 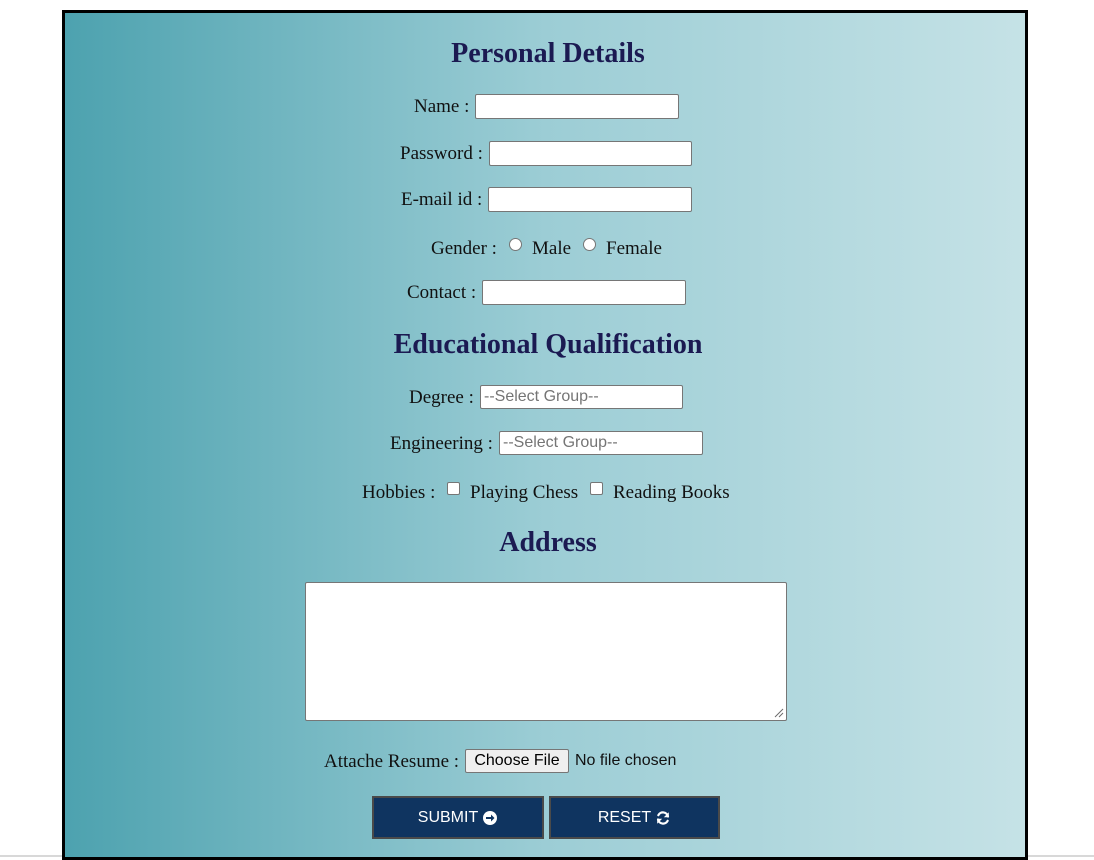 What do you see at coordinates (392, 761) in the screenshot?
I see `resume-label: Attache Resume :` at bounding box center [392, 761].